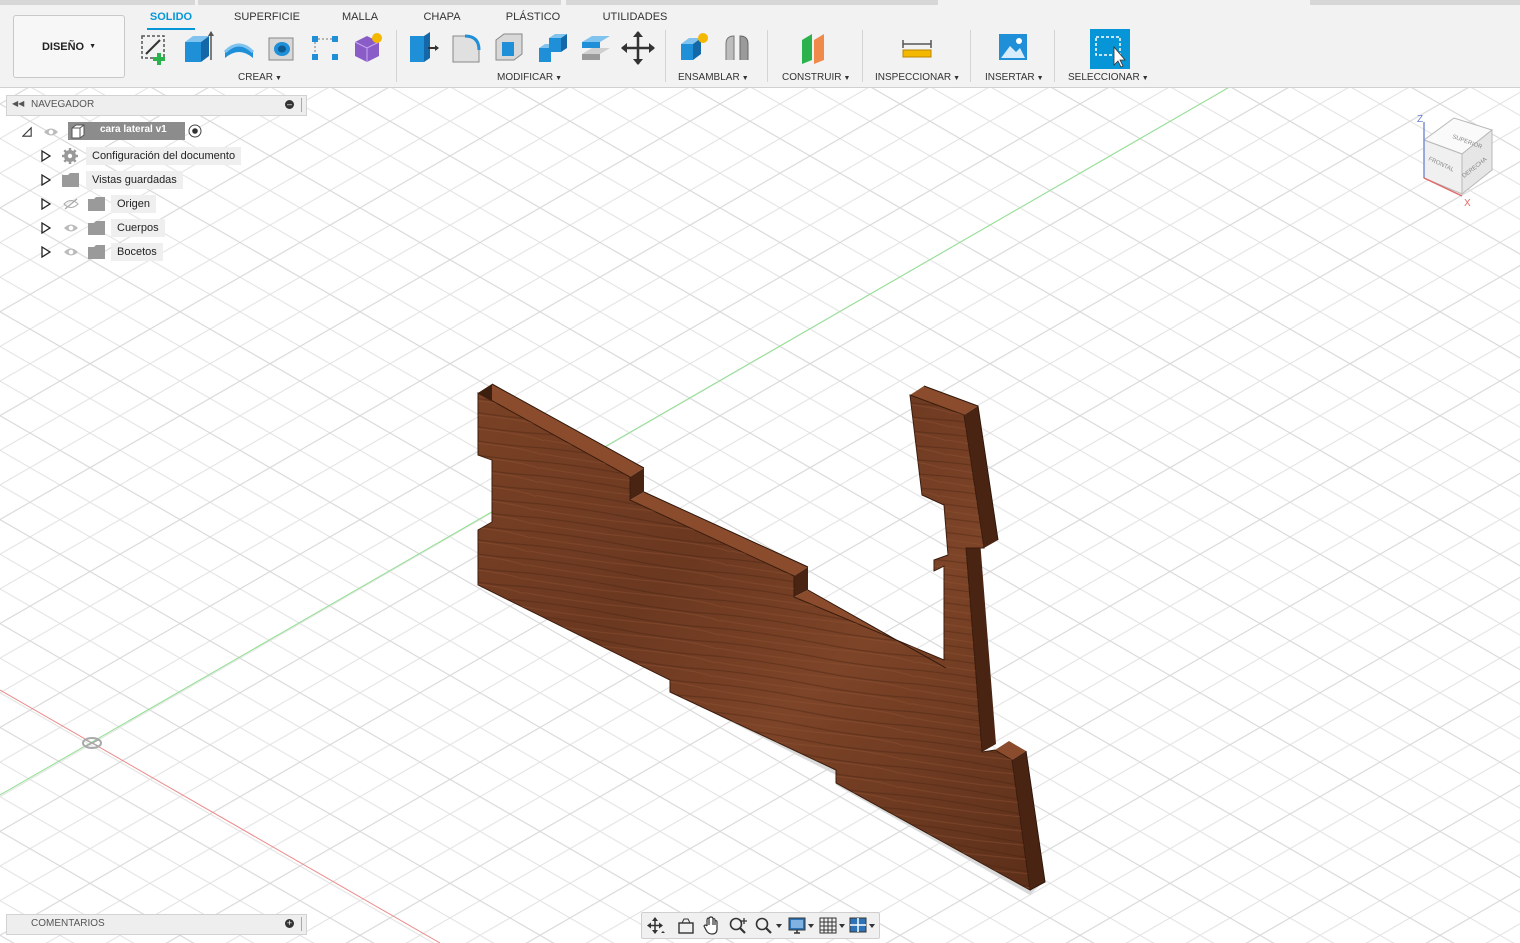 The width and height of the screenshot is (1520, 943). What do you see at coordinates (138, 228) in the screenshot?
I see `tree-item-label: Cuerpos` at bounding box center [138, 228].